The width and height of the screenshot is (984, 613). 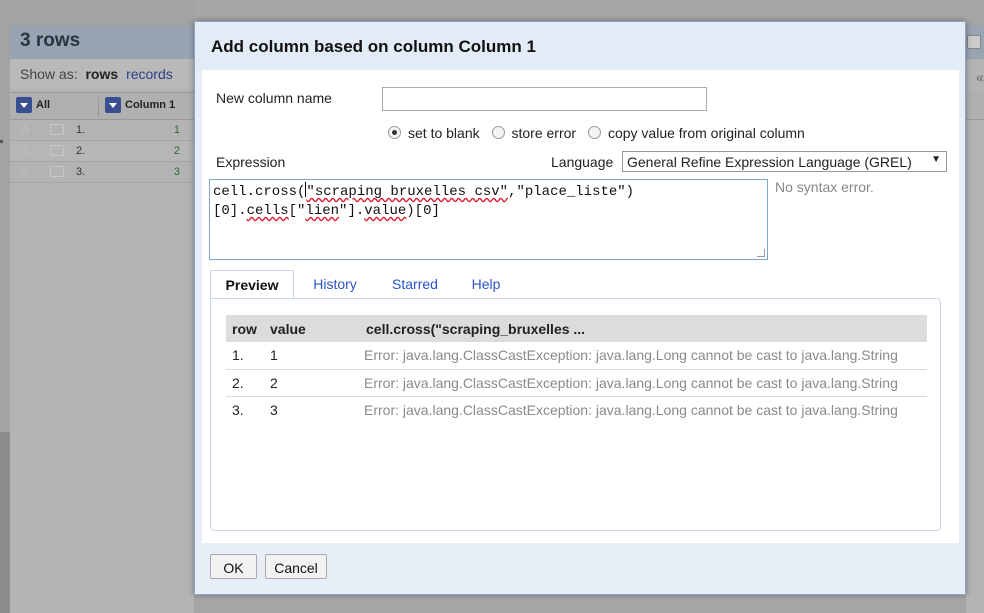 I want to click on language-label: Language, so click(x=582, y=162).